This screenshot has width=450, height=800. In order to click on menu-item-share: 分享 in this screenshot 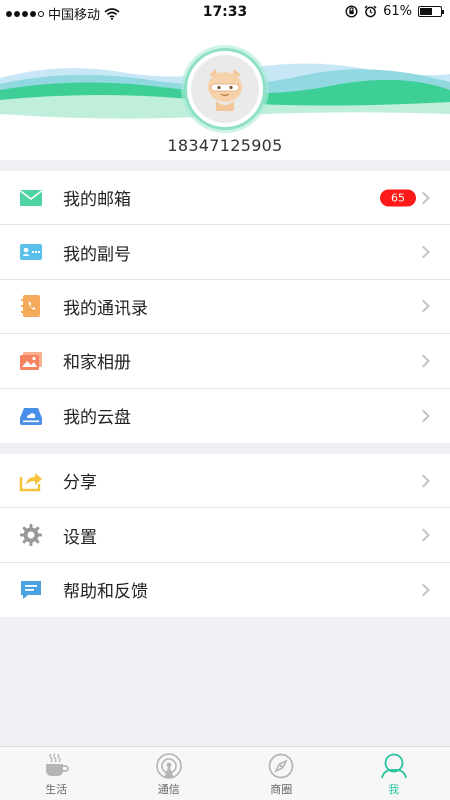, I will do `click(225, 481)`.